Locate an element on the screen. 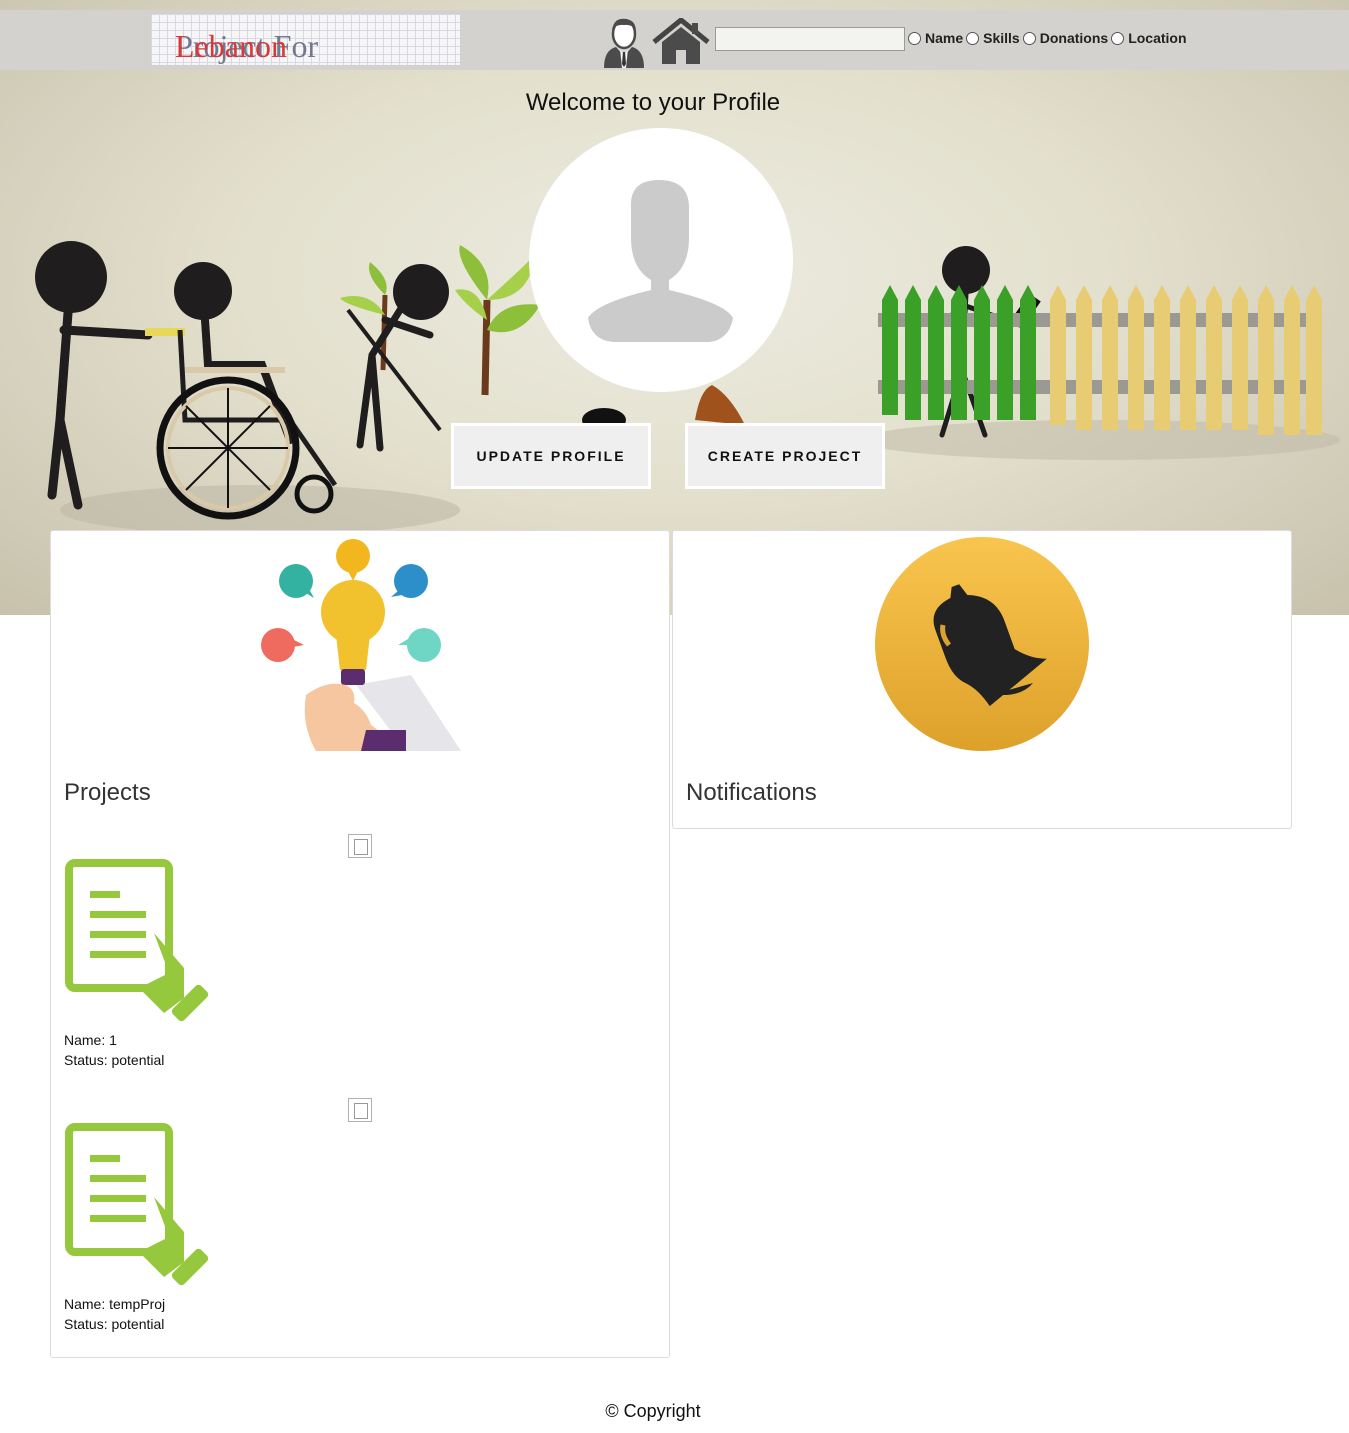  radio-name-label: Name is located at coordinates (944, 38).